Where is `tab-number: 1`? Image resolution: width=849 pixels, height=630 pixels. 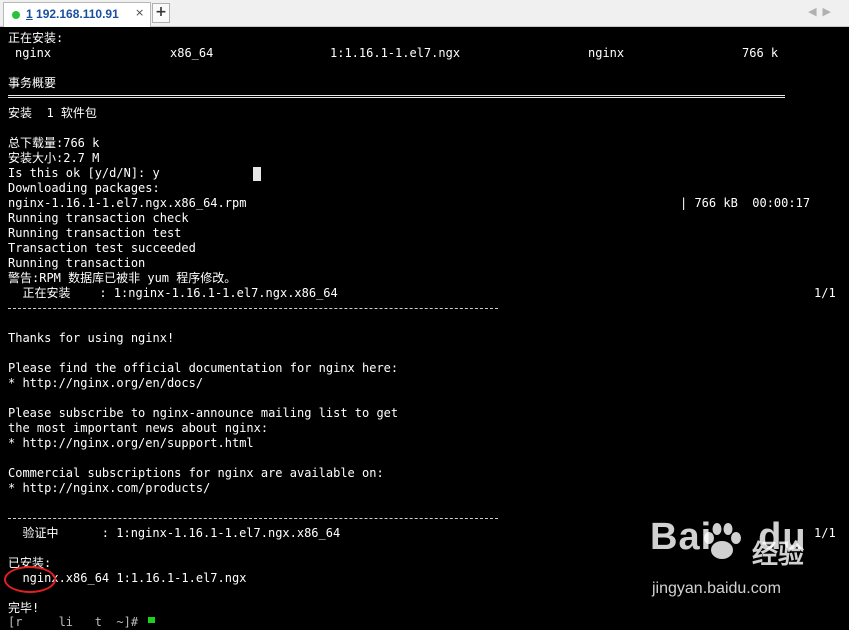 tab-number: 1 is located at coordinates (29, 14).